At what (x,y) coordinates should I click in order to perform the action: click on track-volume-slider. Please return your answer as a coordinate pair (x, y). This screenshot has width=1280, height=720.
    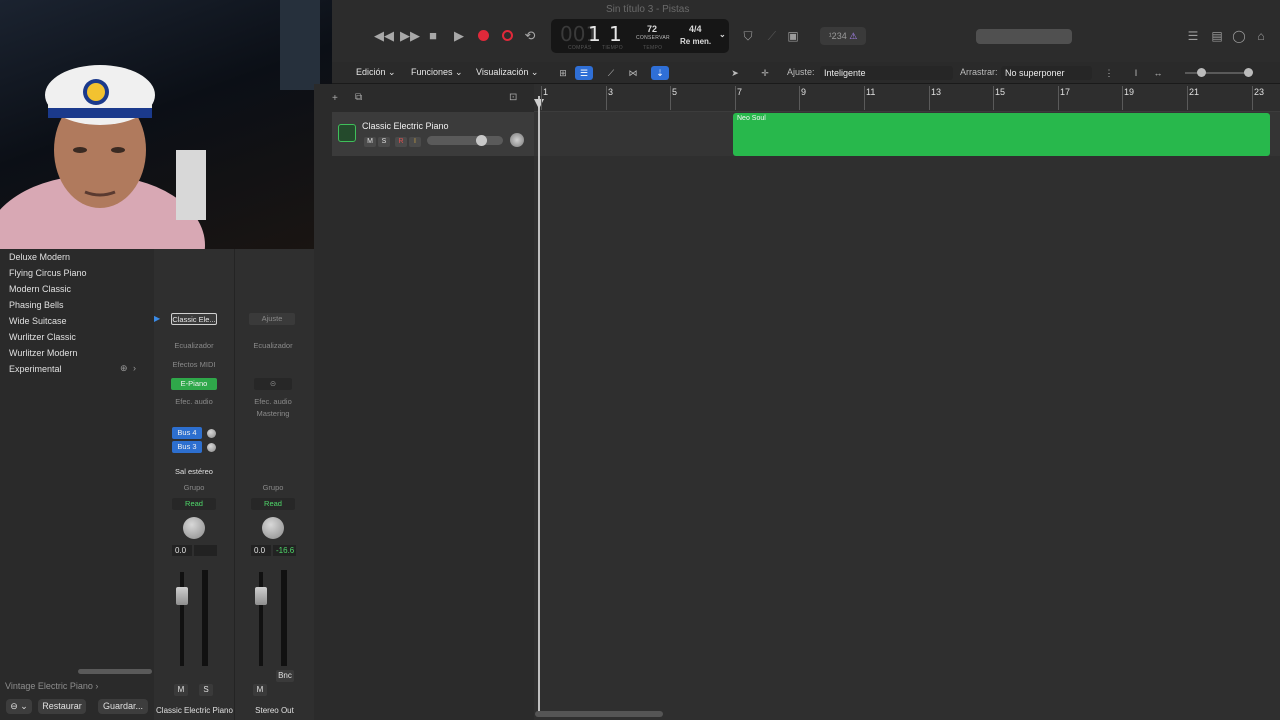
    Looking at the image, I should click on (465, 140).